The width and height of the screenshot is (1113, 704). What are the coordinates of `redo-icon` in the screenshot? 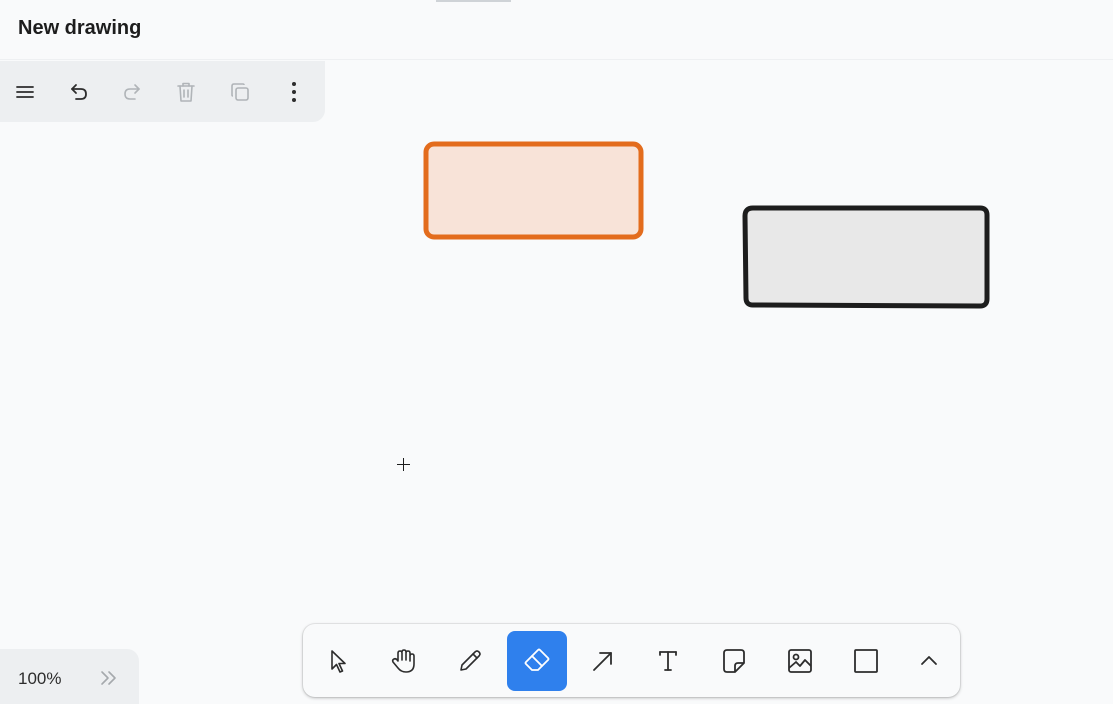 It's located at (132, 92).